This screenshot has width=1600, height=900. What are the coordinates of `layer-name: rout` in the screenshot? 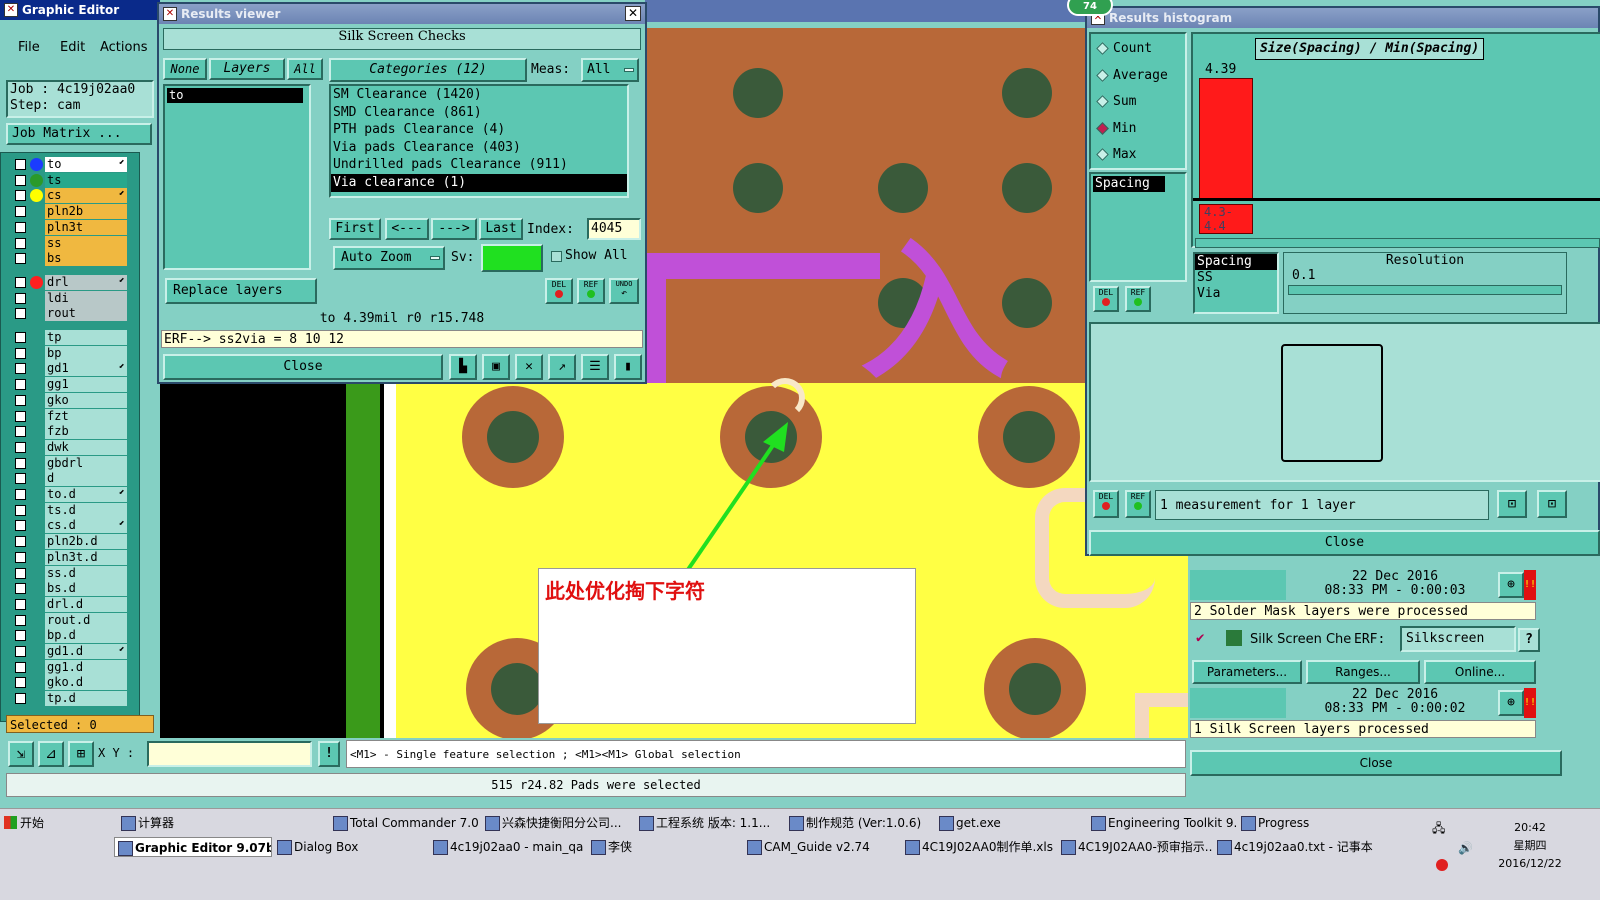 It's located at (86, 314).